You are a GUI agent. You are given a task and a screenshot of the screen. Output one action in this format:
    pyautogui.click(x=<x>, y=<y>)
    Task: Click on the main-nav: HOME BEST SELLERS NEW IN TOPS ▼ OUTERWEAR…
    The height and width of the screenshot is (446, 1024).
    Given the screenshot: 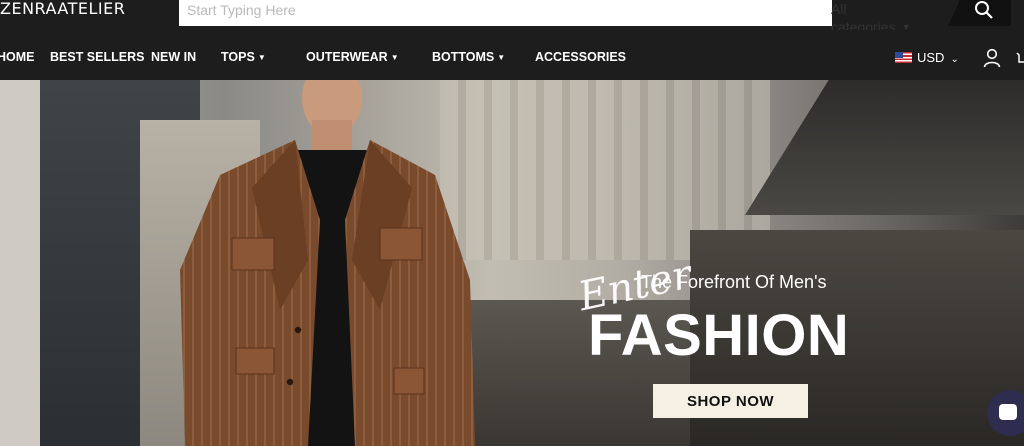 What is the action you would take?
    pyautogui.click(x=512, y=55)
    